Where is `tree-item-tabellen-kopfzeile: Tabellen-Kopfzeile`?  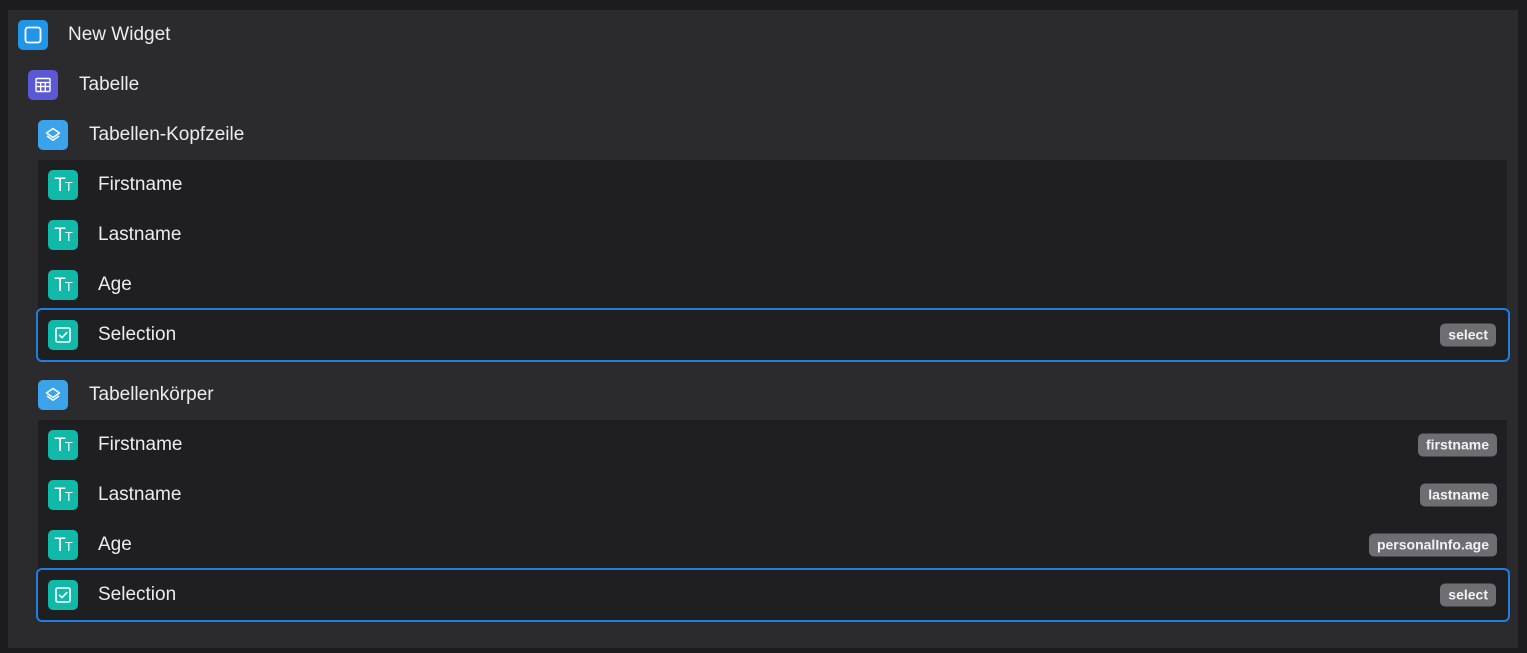
tree-item-tabellen-kopfzeile: Tabellen-Kopfzeile is located at coordinates (773, 135).